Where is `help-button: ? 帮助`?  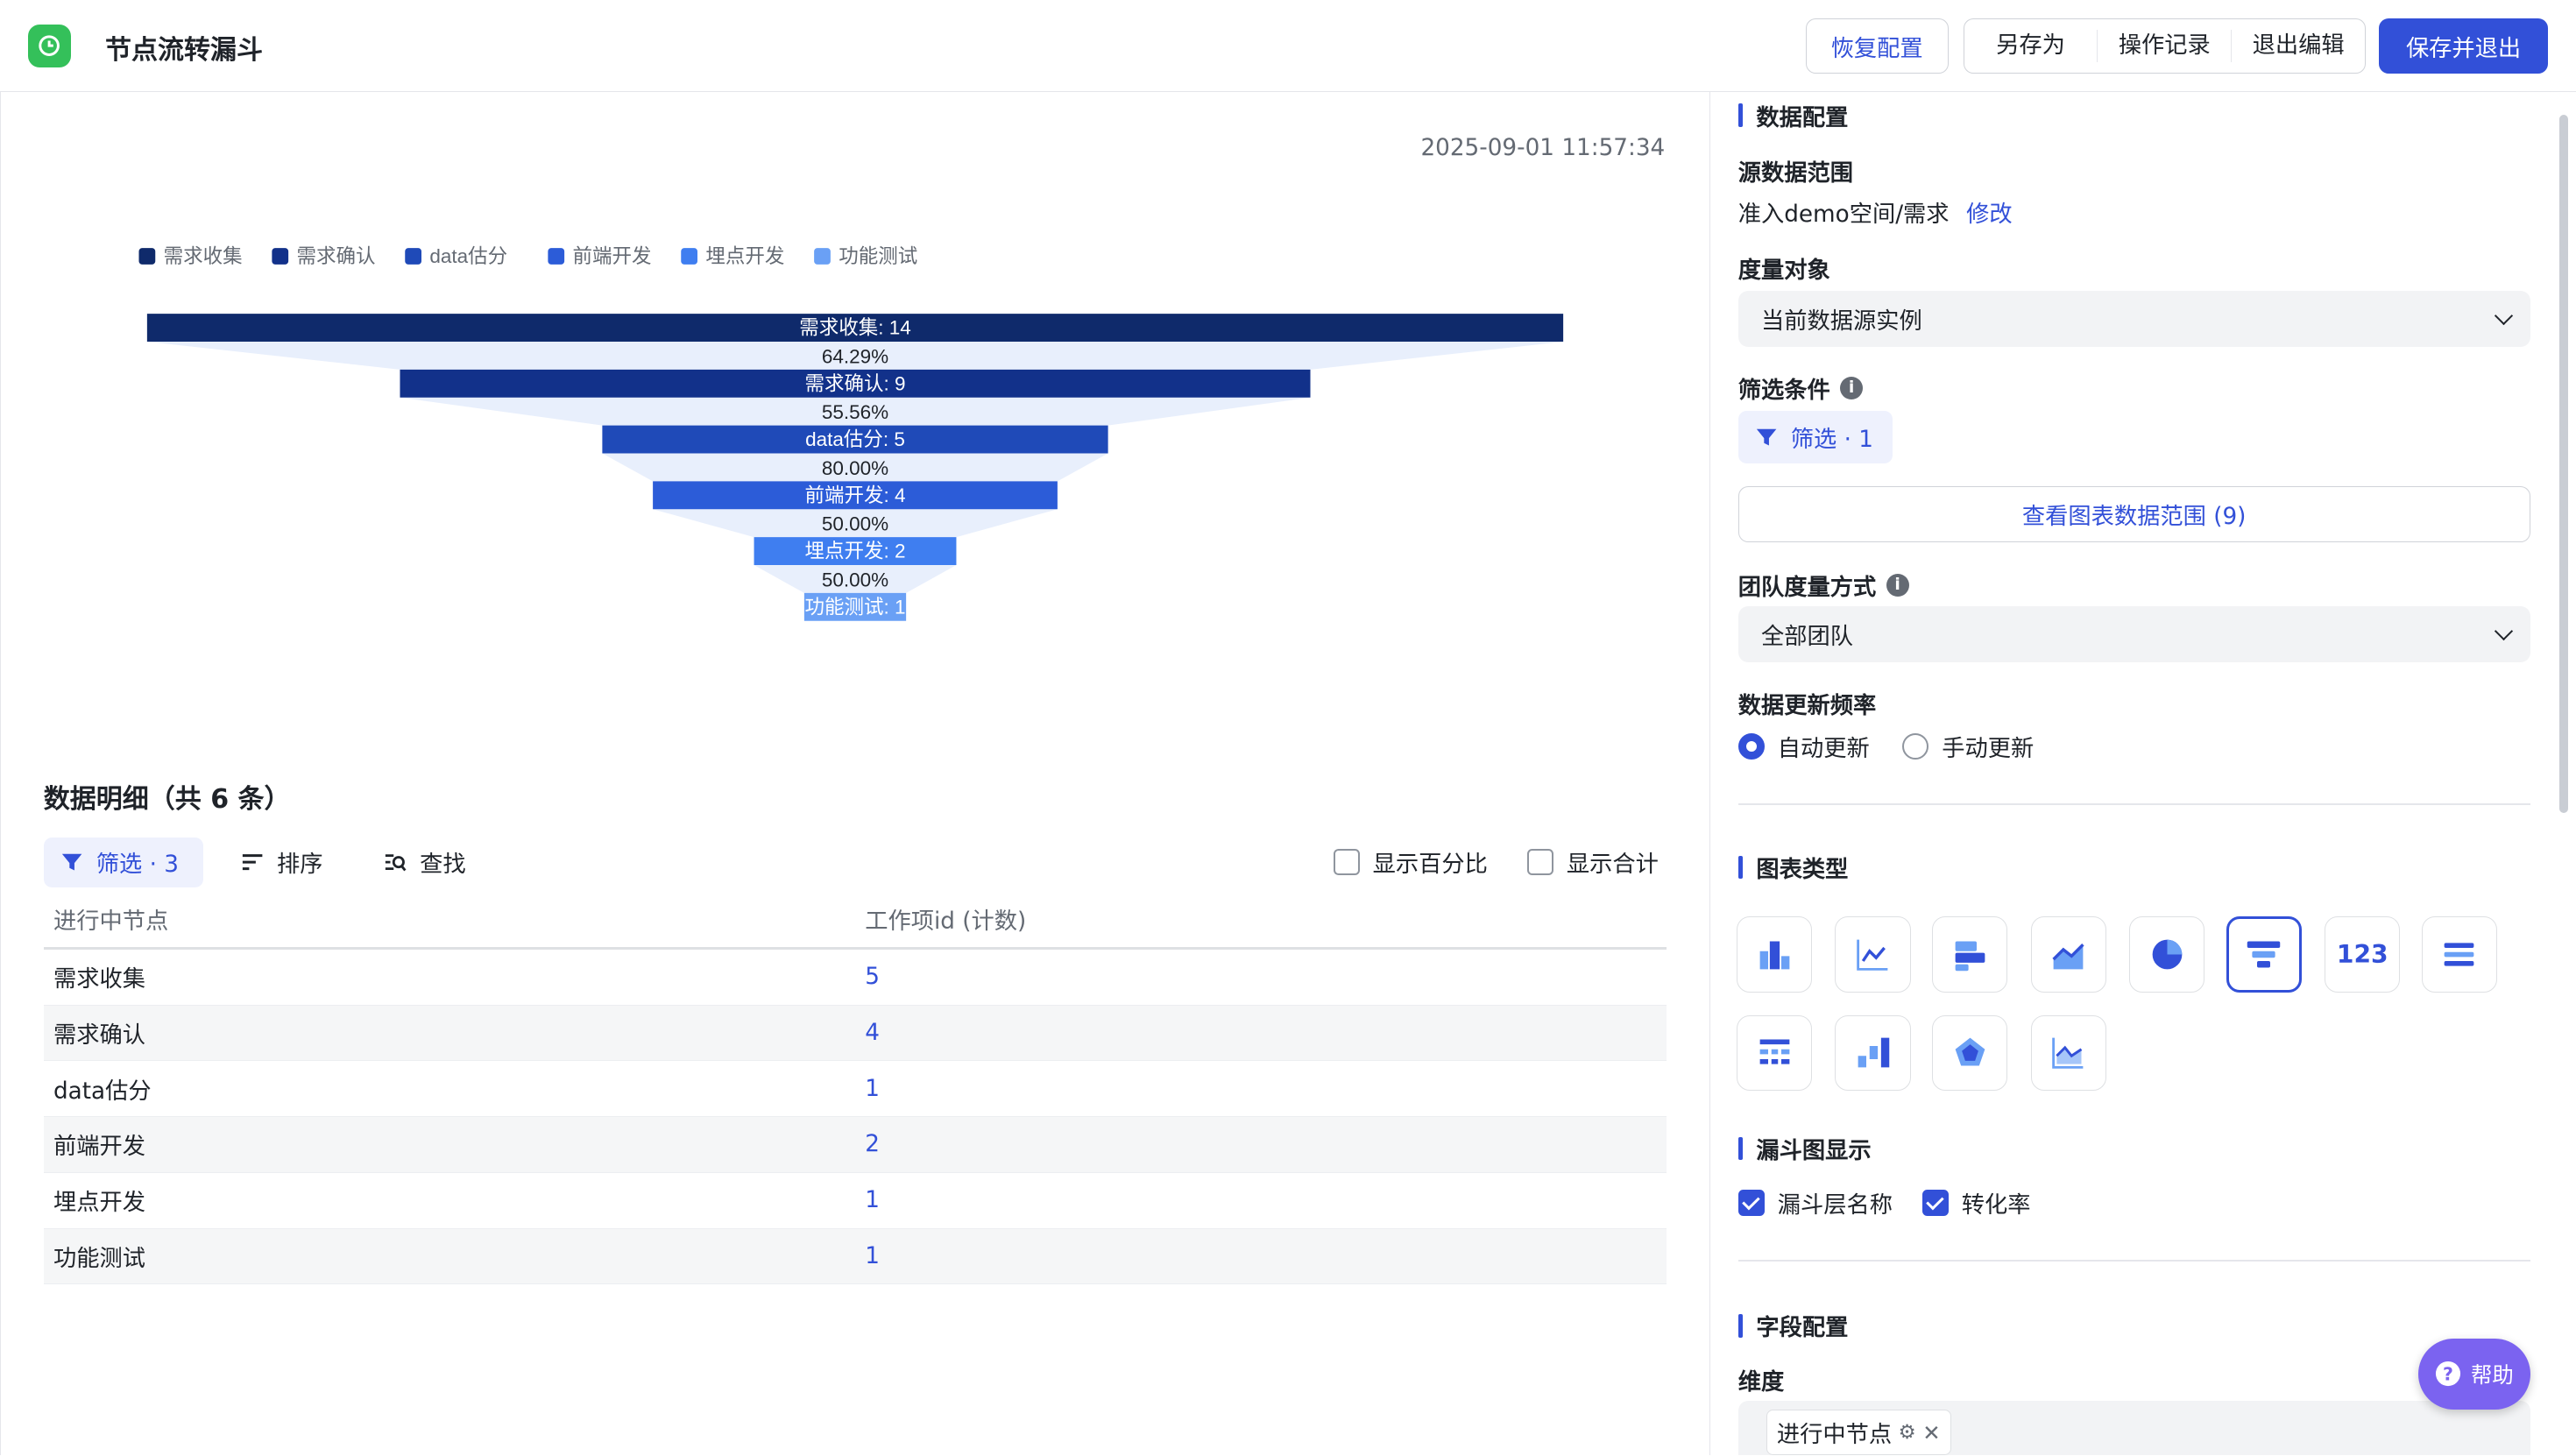
help-button: ? 帮助 is located at coordinates (2474, 1374).